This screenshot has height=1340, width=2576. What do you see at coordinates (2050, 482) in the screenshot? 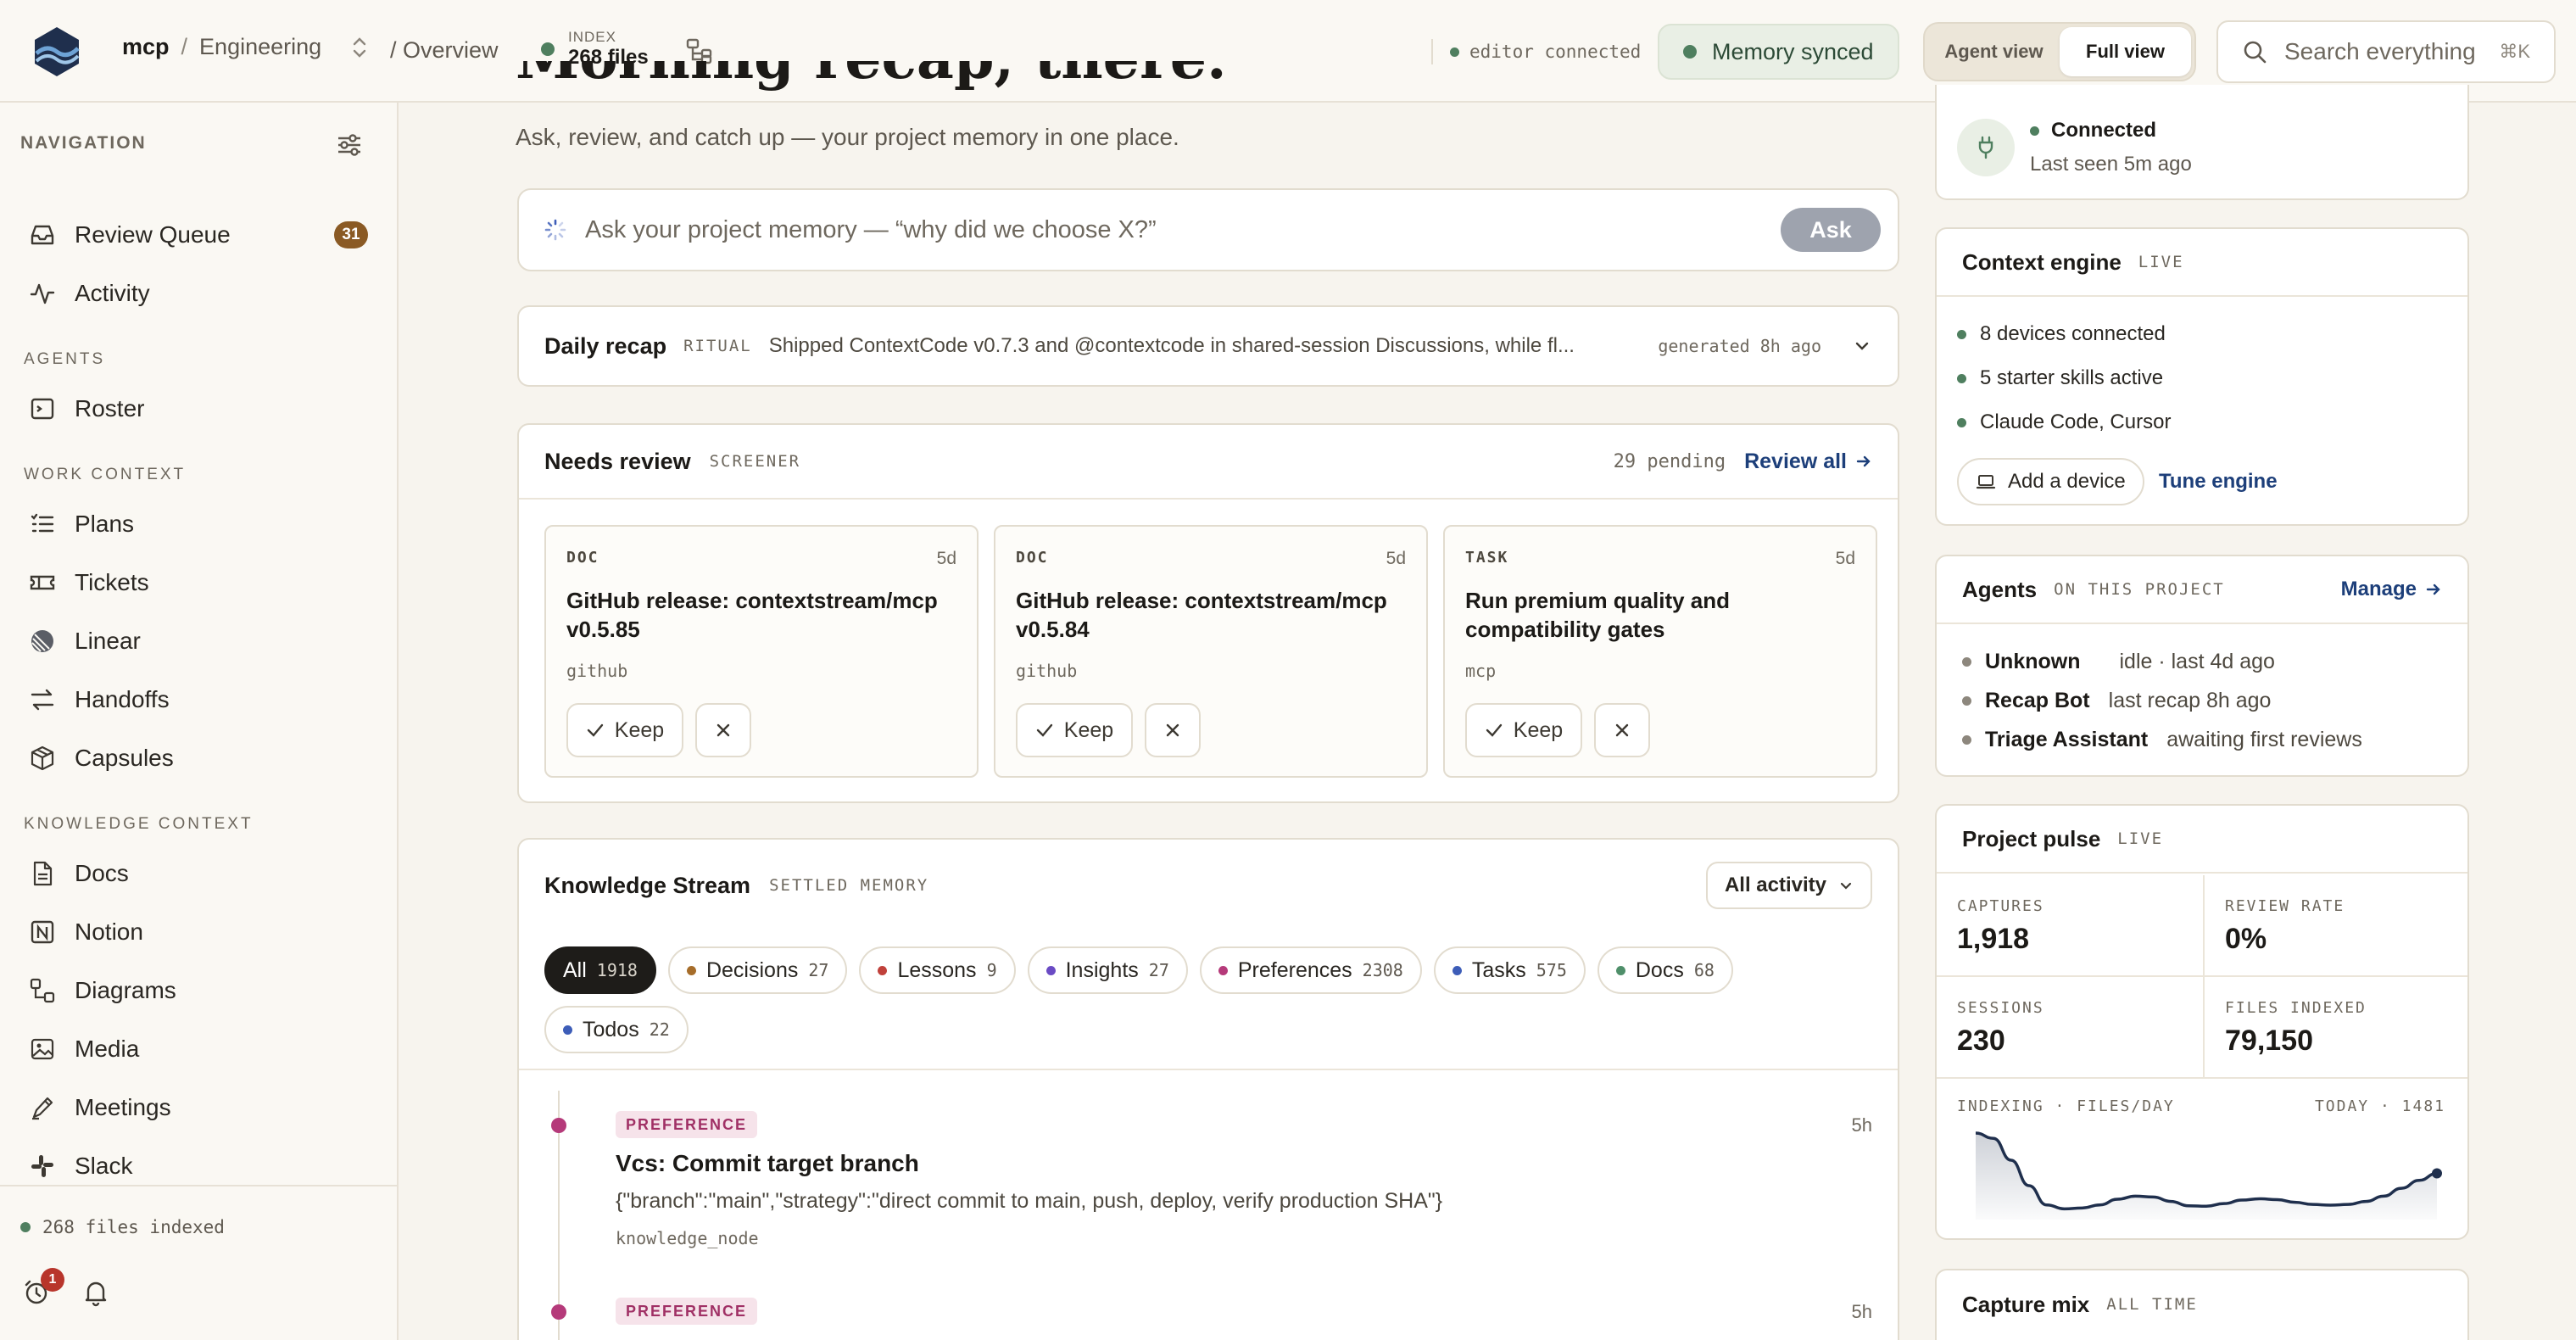
I see `add-device-button: Add a device` at bounding box center [2050, 482].